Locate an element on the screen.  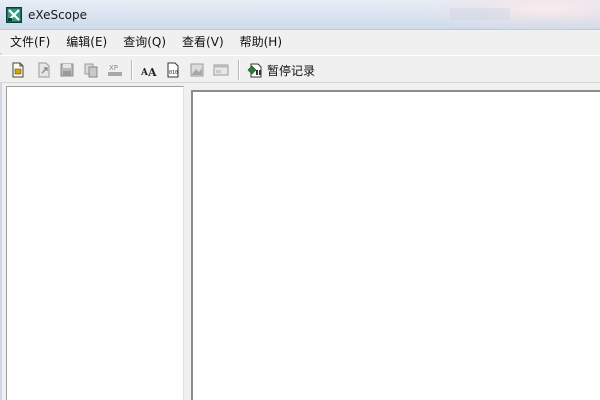
export-icon is located at coordinates (44, 70).